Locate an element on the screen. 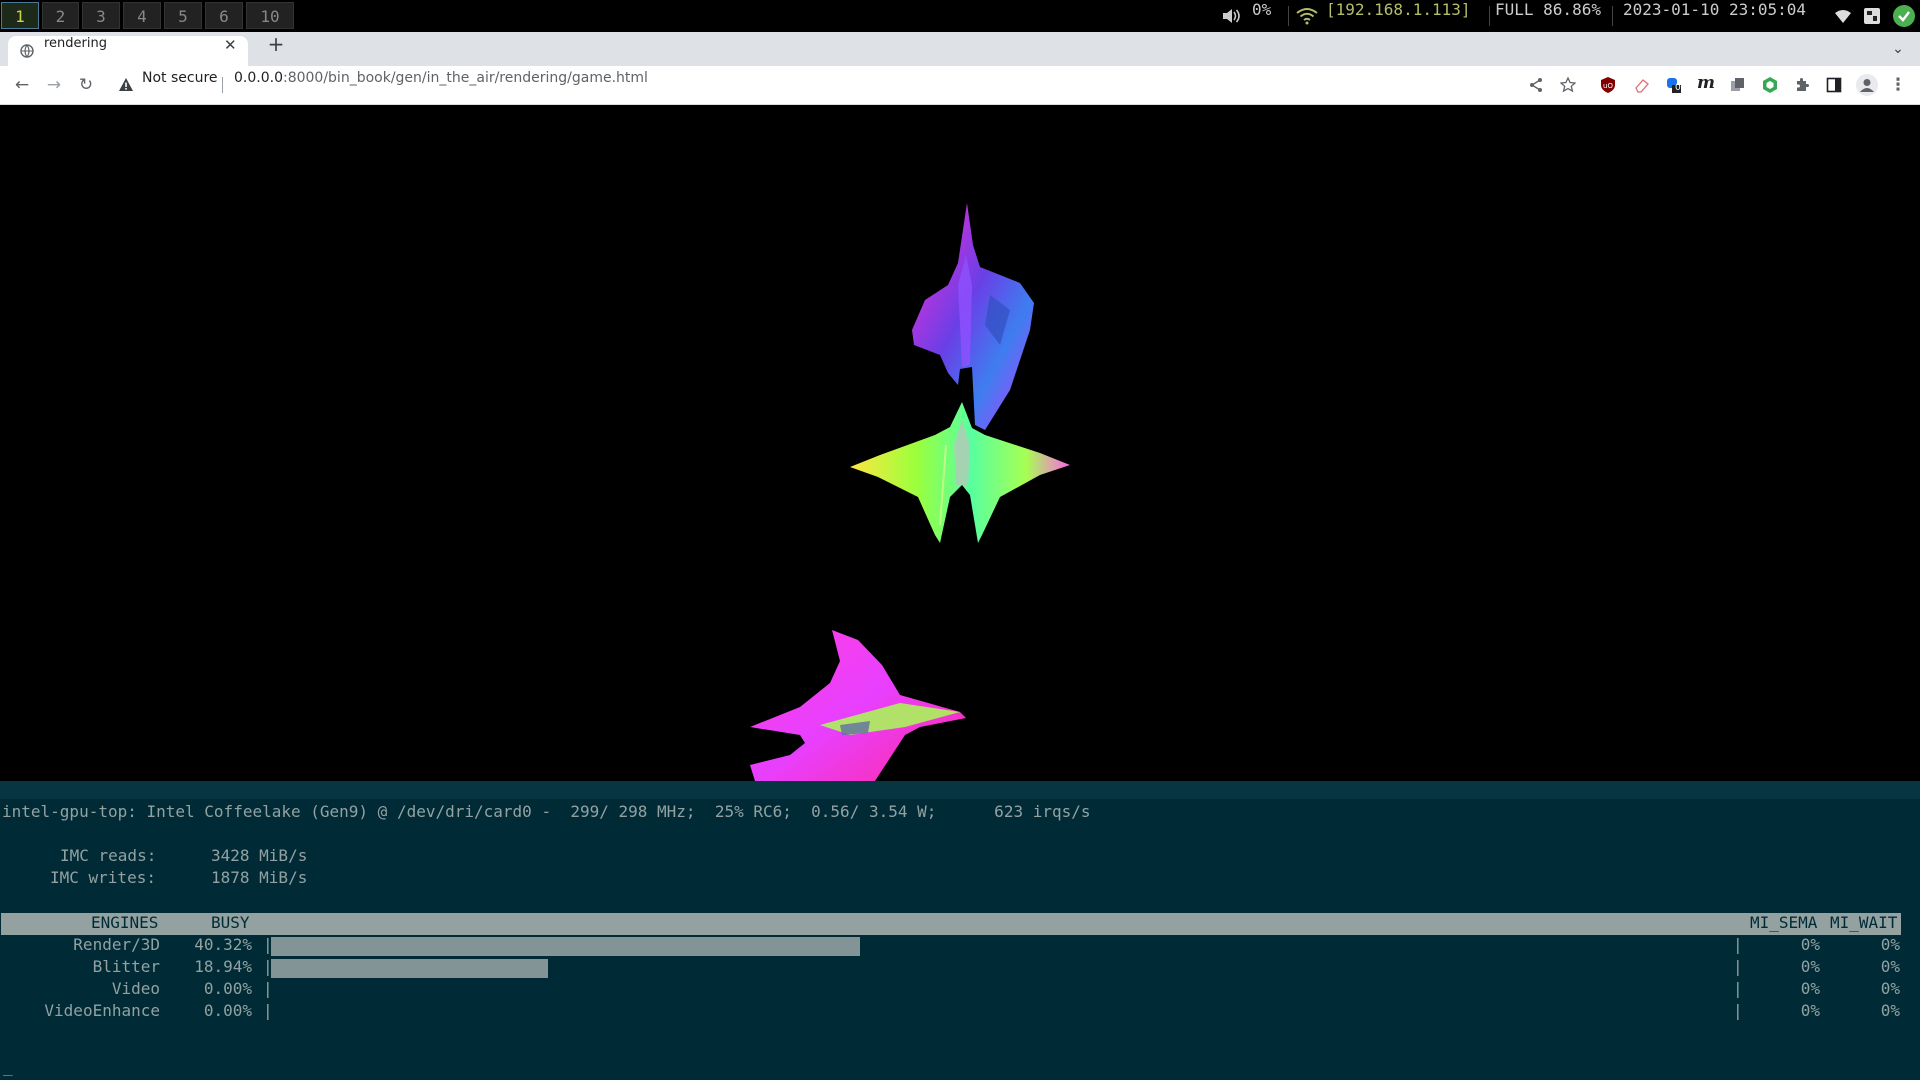 The height and width of the screenshot is (1080, 1920). imc-writes-value: 1878 MiB/s is located at coordinates (259, 877).